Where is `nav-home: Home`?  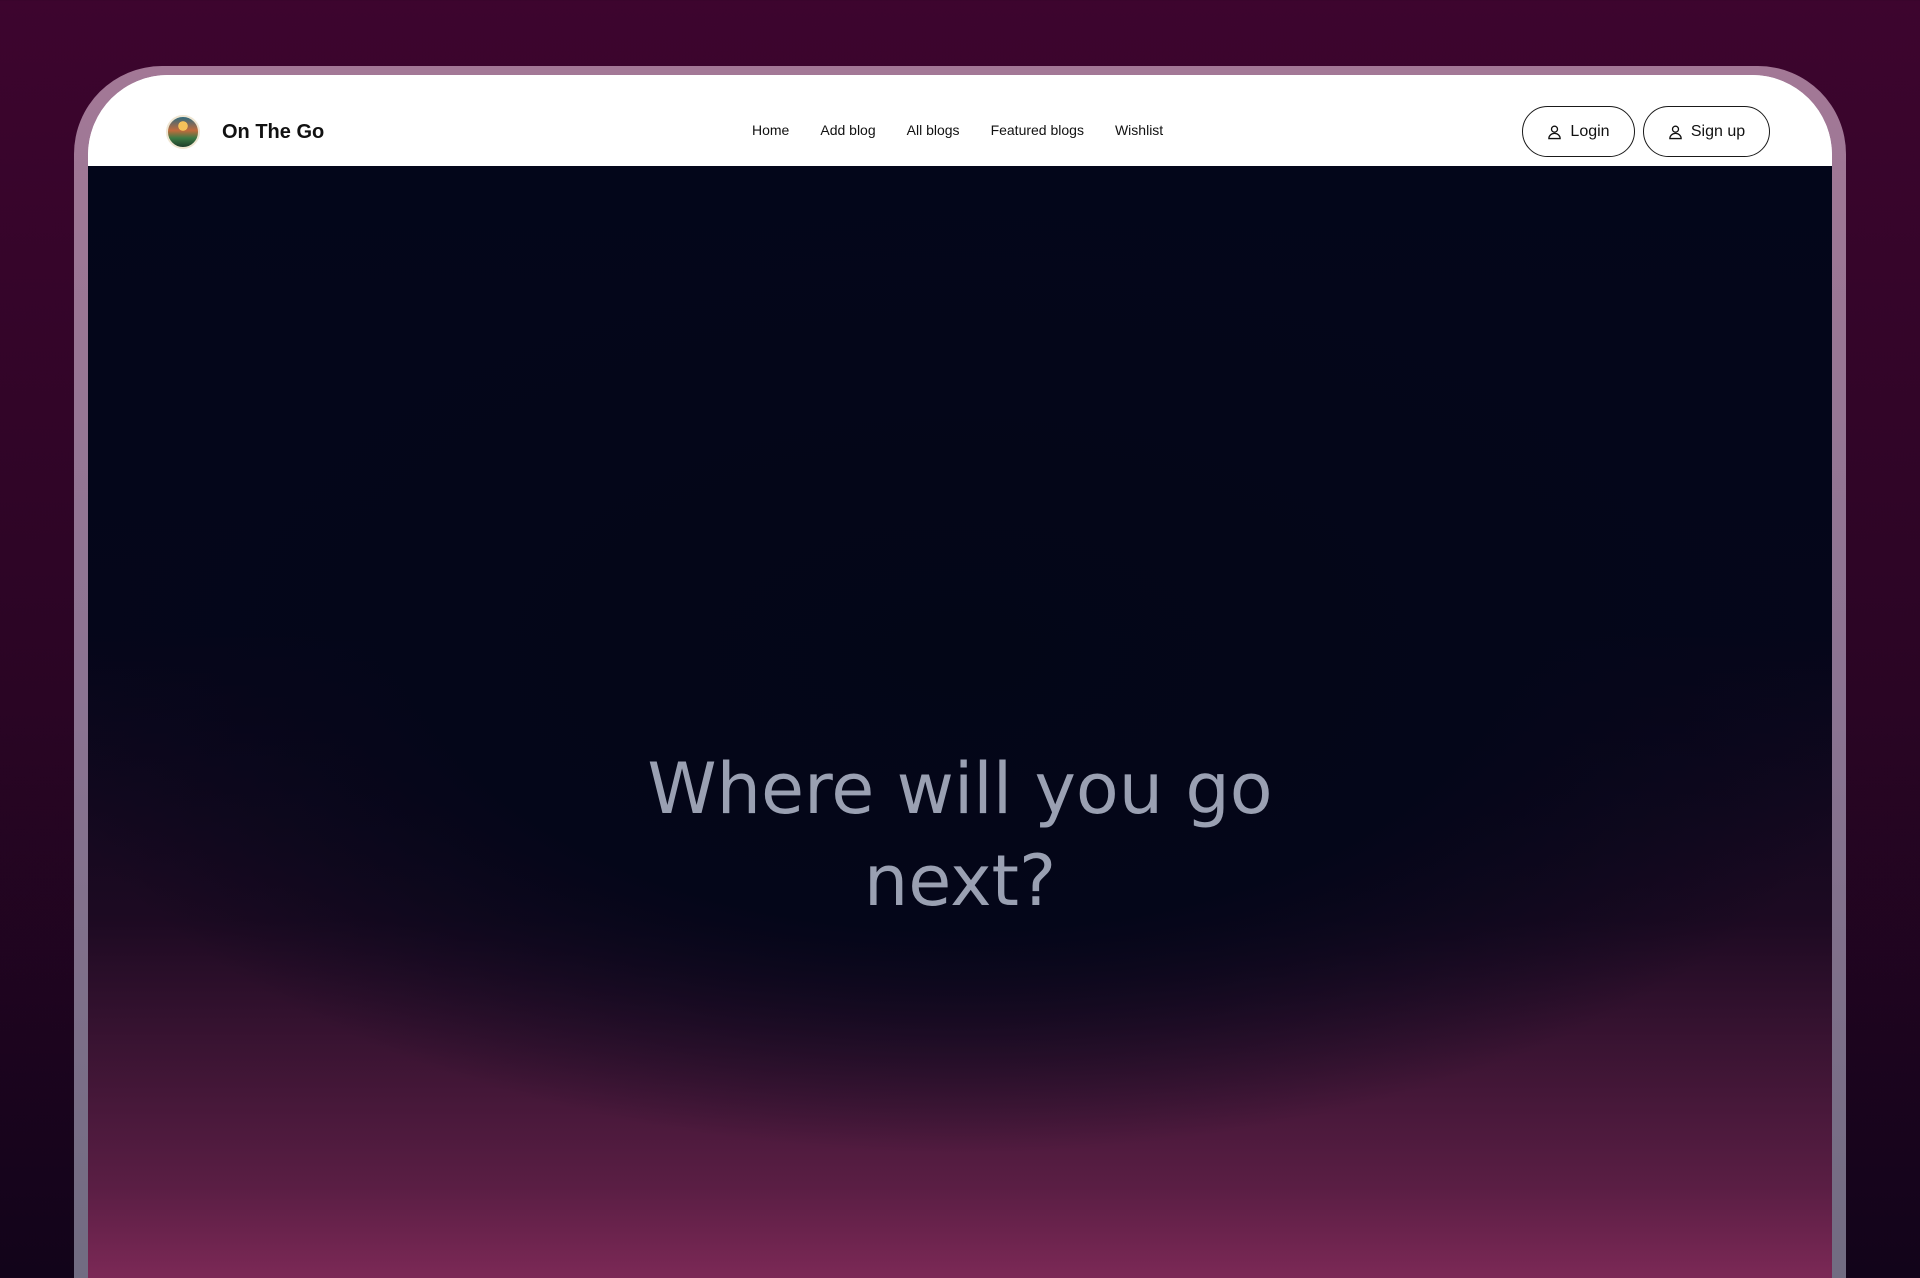 nav-home: Home is located at coordinates (770, 130).